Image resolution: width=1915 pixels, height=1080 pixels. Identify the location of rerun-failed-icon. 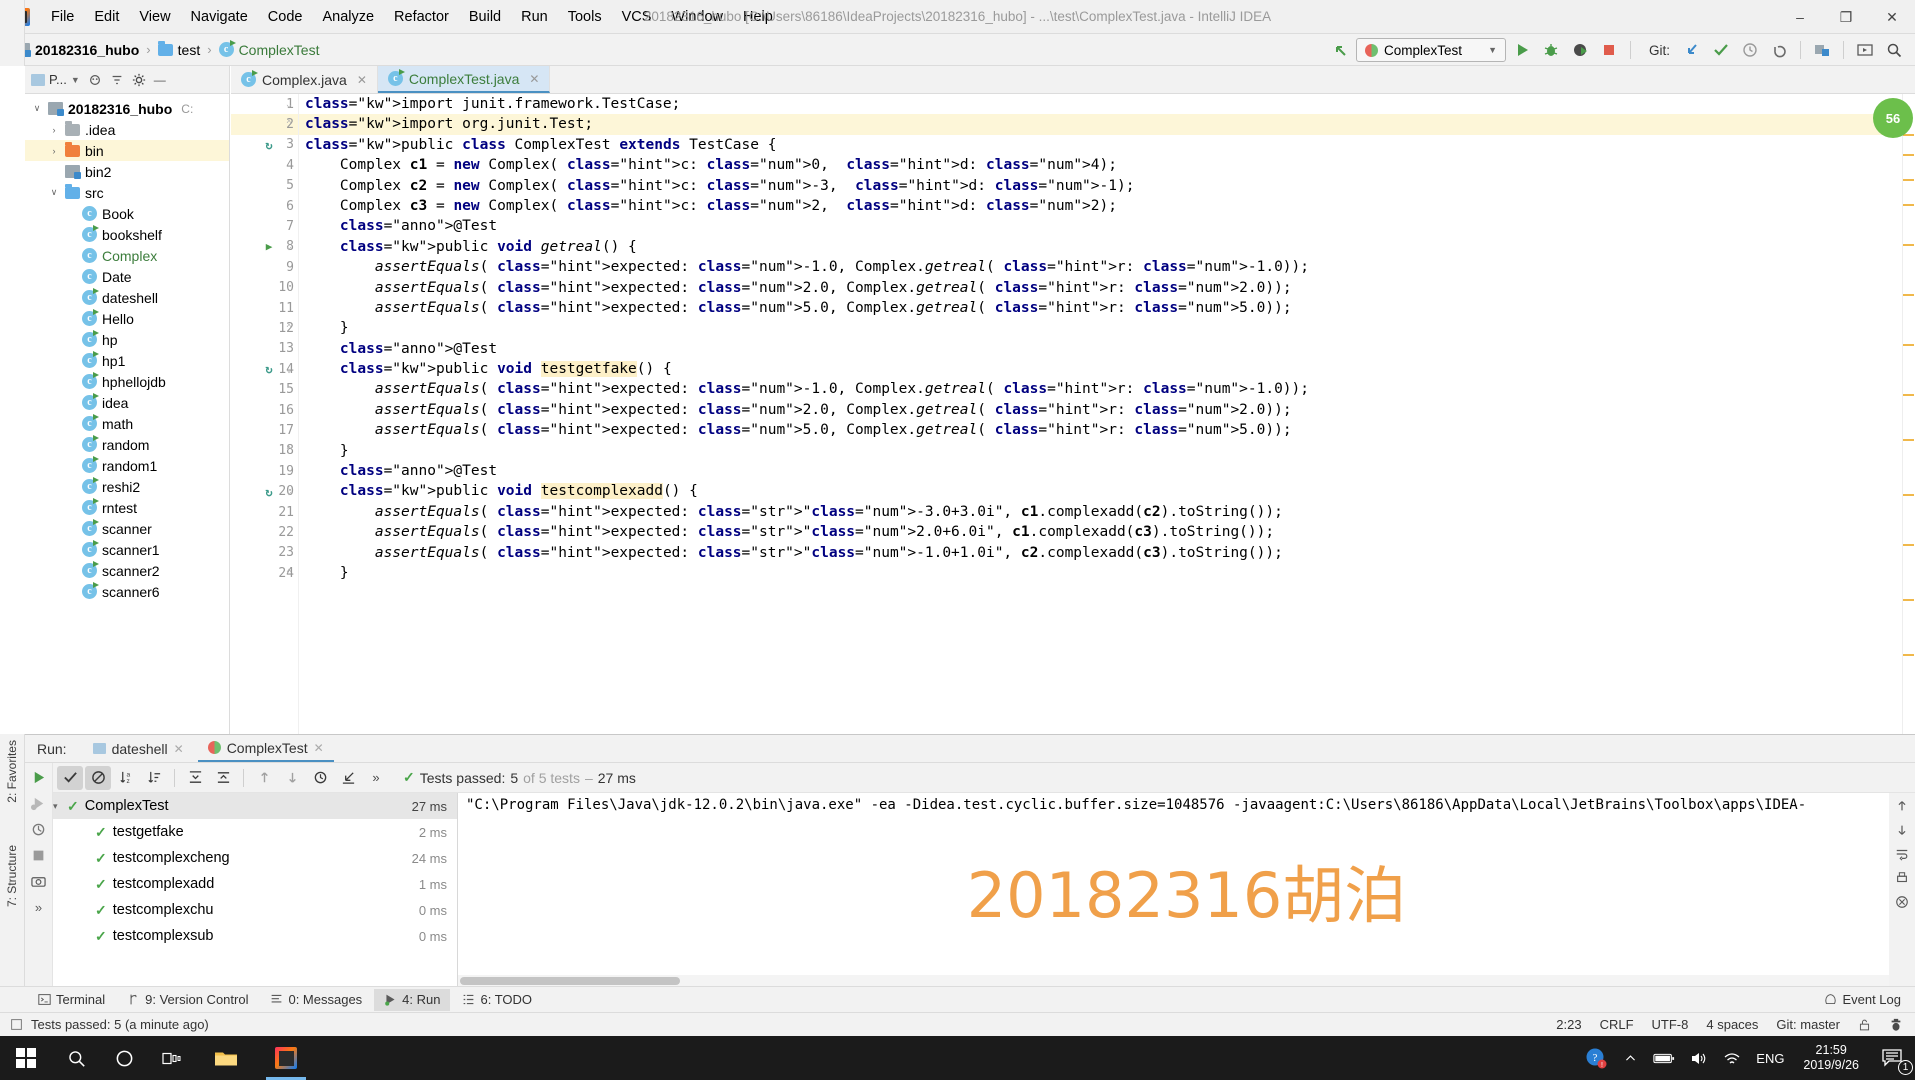
(39, 803).